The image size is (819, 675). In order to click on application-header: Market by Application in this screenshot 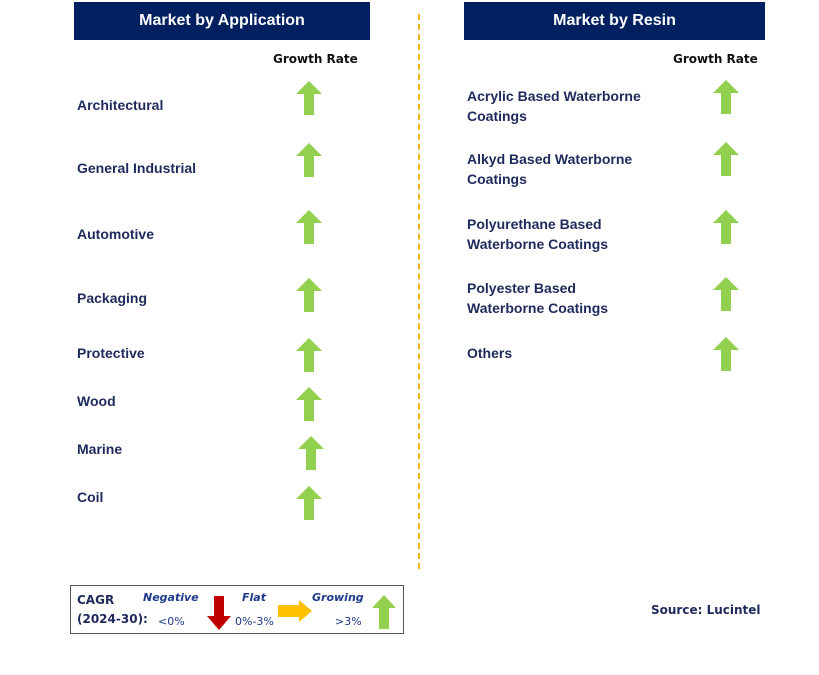, I will do `click(222, 21)`.